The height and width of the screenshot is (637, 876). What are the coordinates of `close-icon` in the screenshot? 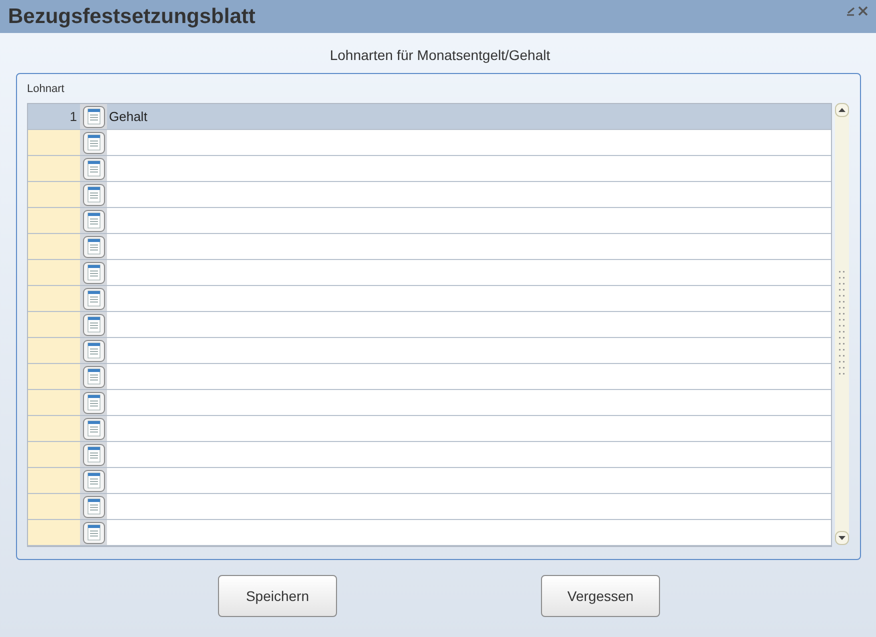 It's located at (863, 11).